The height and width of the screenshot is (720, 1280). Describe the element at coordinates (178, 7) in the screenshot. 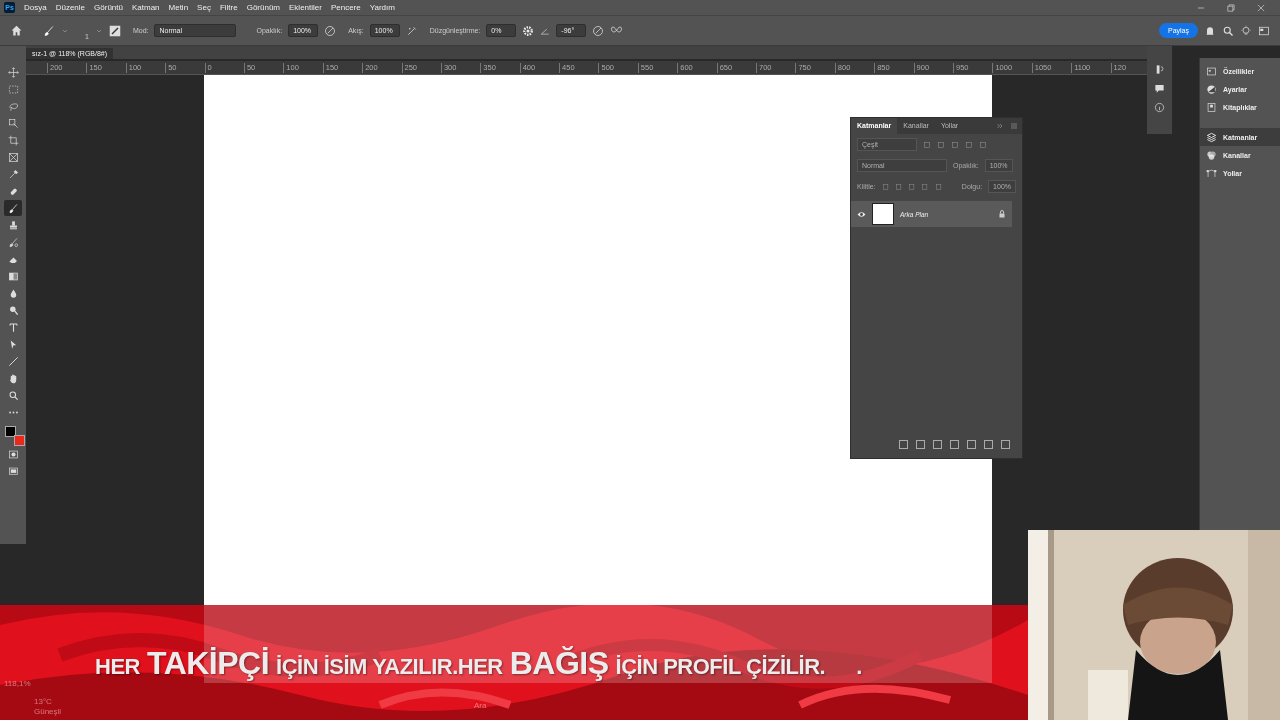

I see `menu-item: Metin` at that location.